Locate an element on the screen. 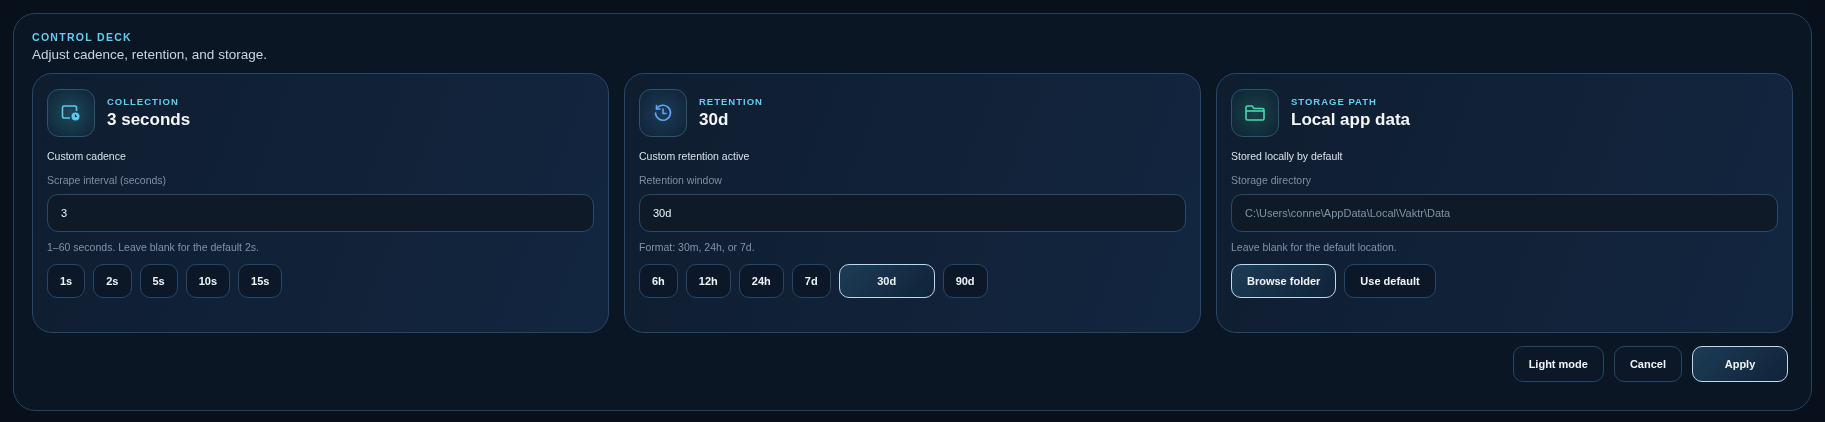 This screenshot has height=422, width=1825. card-status: Custom retention active is located at coordinates (695, 156).